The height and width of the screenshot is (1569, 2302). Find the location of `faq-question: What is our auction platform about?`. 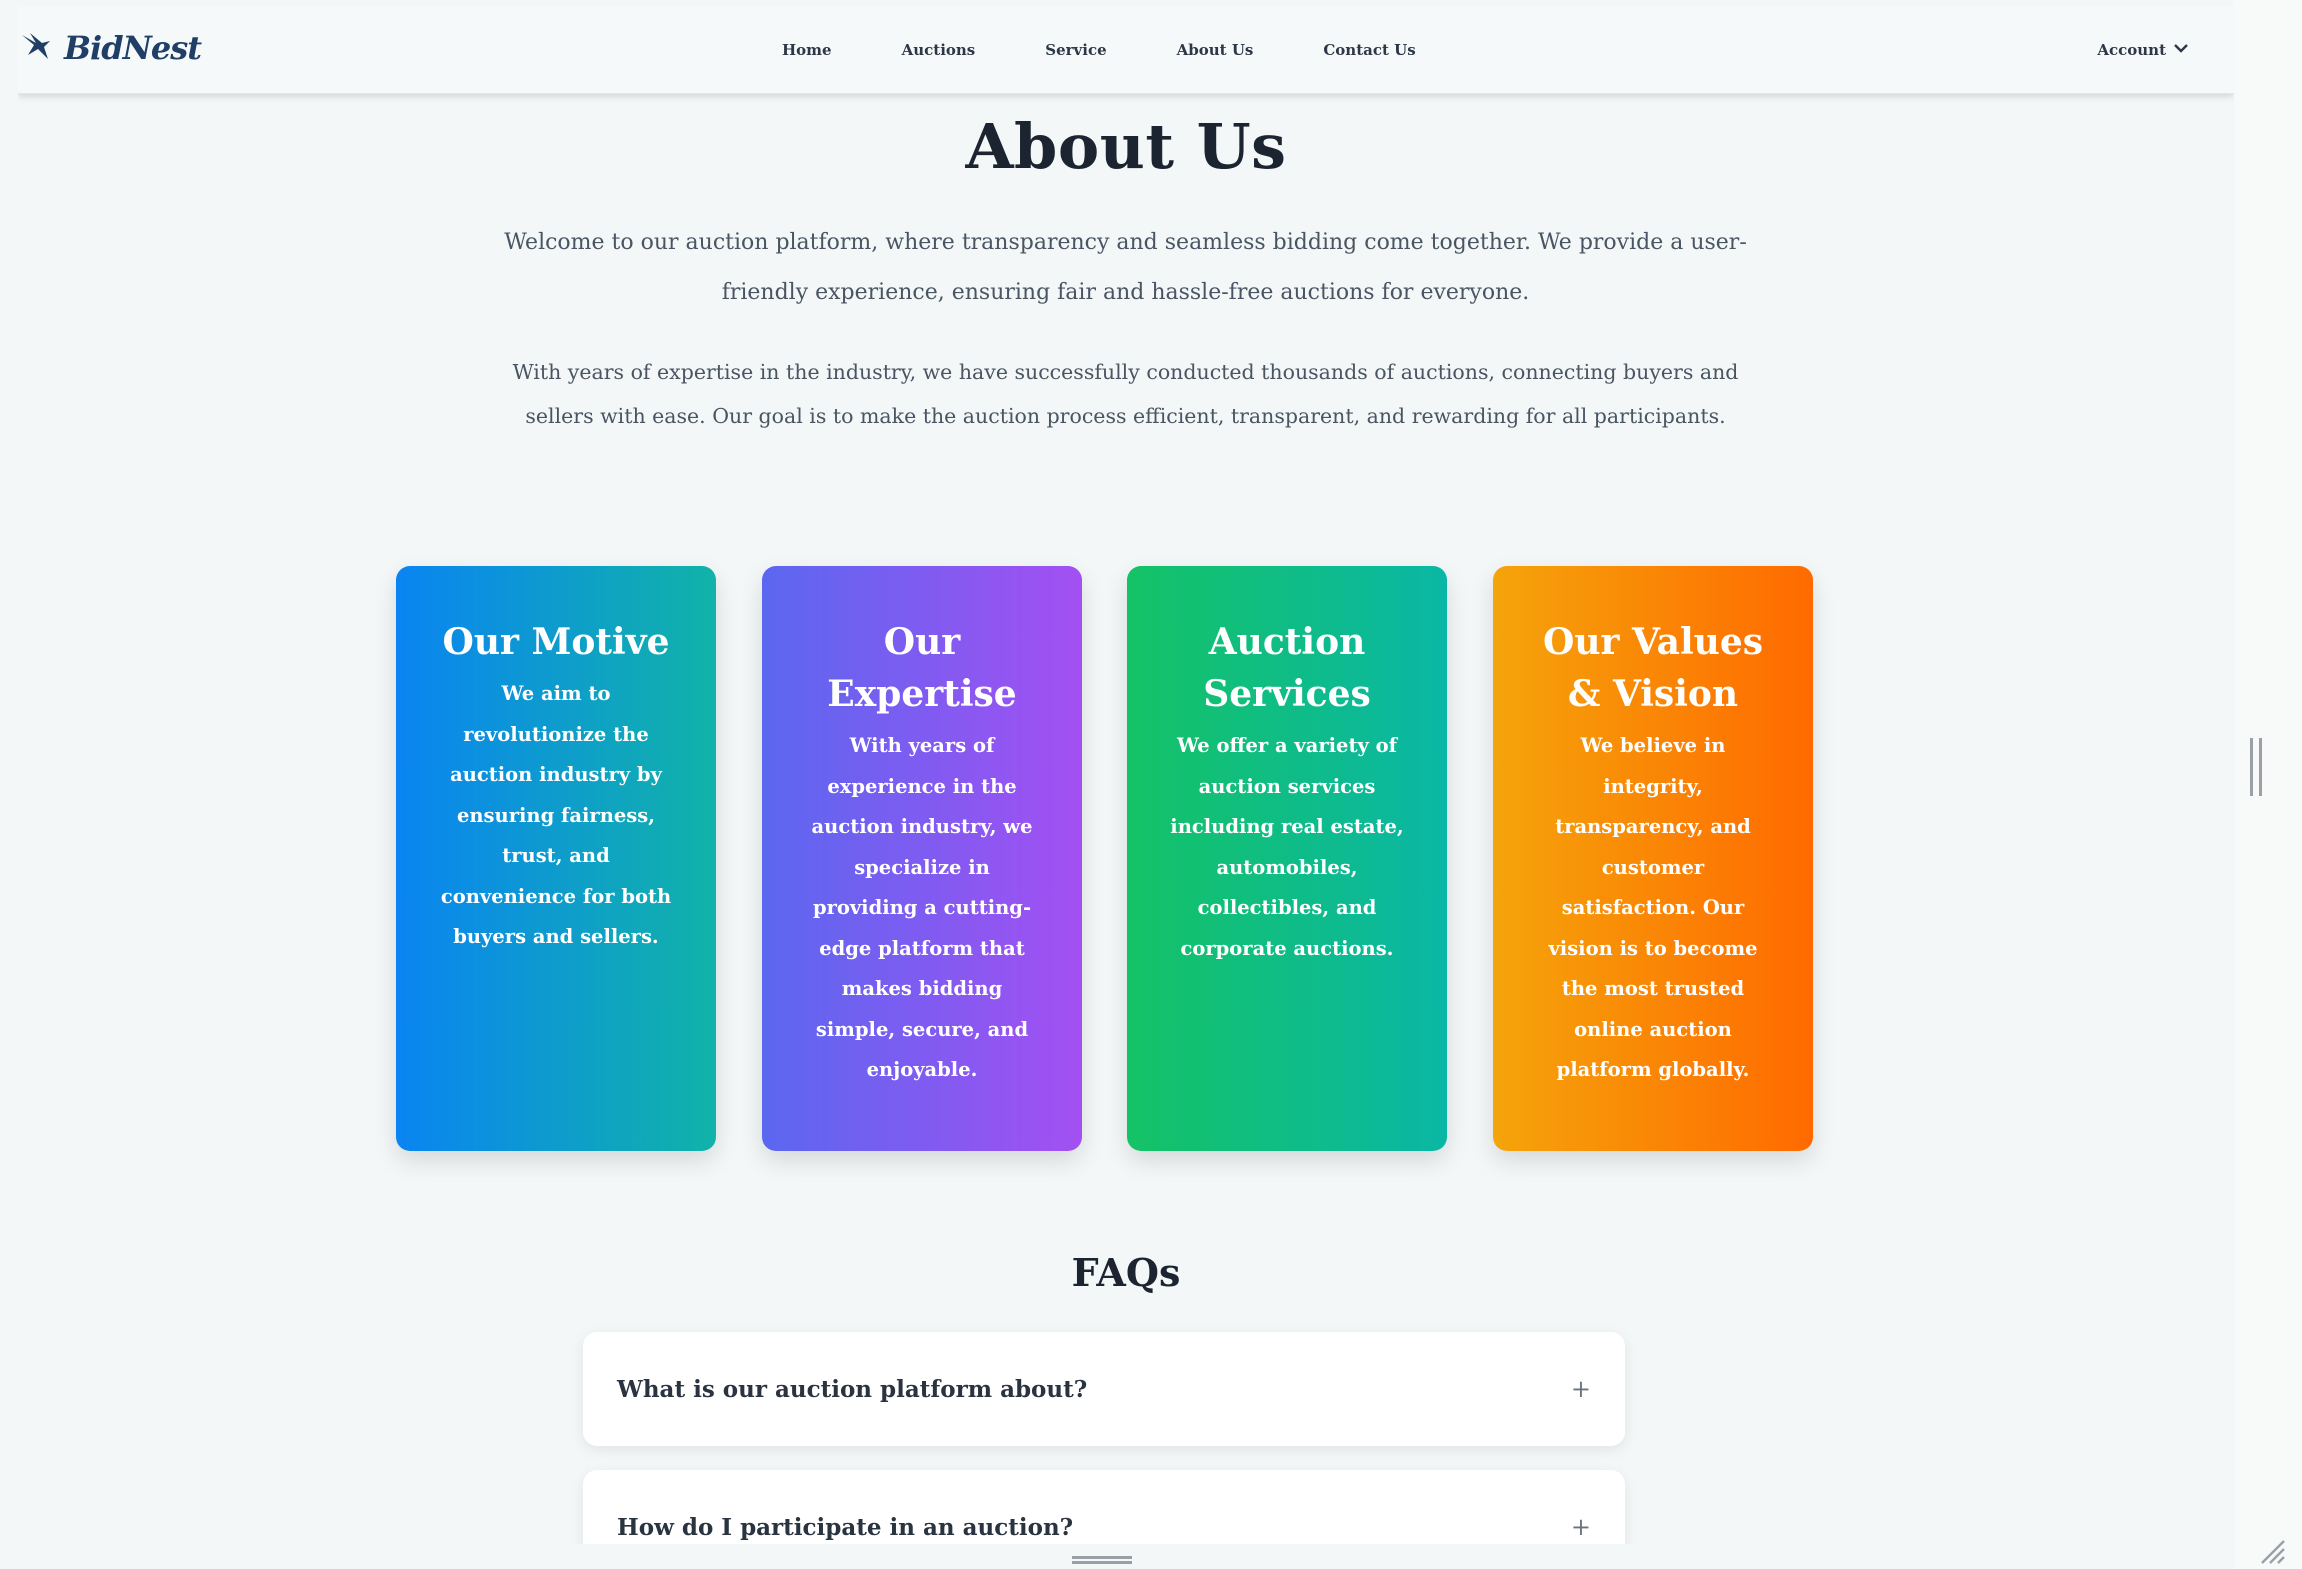

faq-question: What is our auction platform about? is located at coordinates (852, 1389).